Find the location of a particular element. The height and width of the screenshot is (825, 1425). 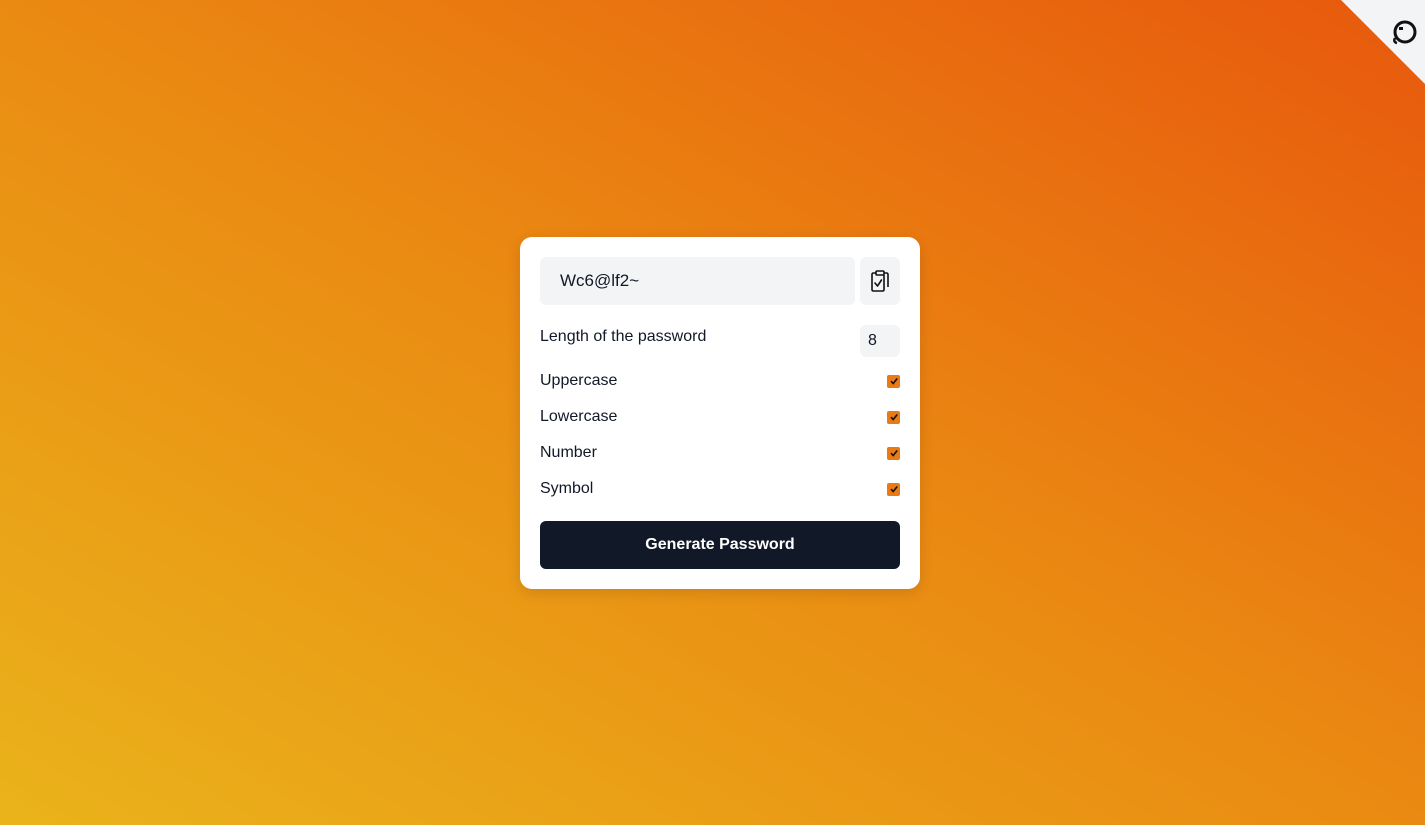

password-output-field is located at coordinates (697, 281).